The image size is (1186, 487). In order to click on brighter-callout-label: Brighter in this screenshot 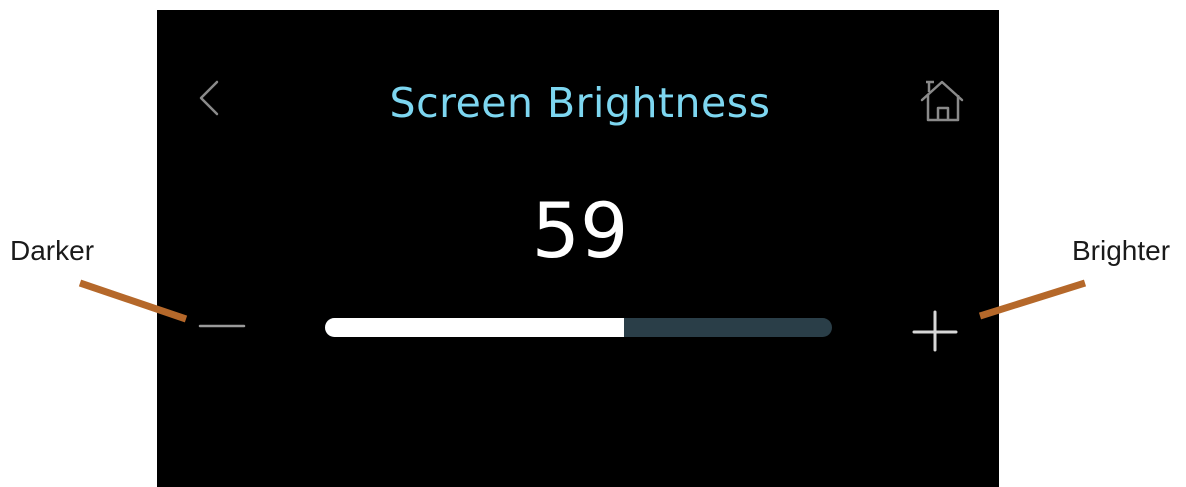, I will do `click(1121, 250)`.